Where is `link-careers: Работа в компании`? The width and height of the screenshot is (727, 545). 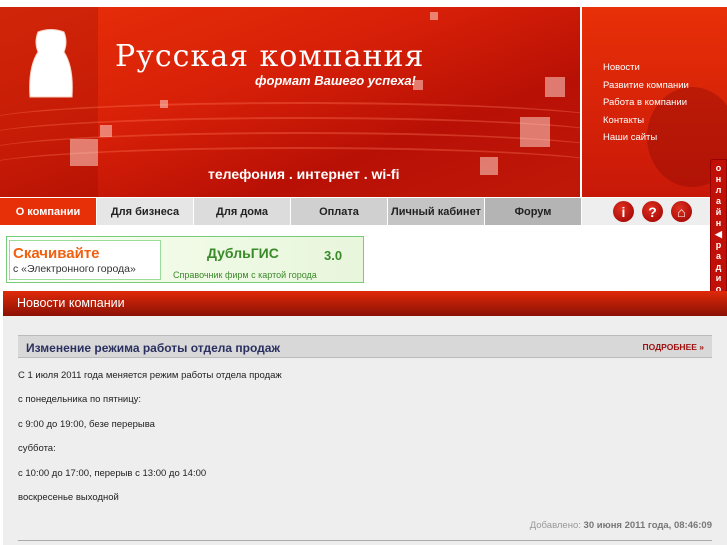 link-careers: Работа в компании is located at coordinates (645, 102).